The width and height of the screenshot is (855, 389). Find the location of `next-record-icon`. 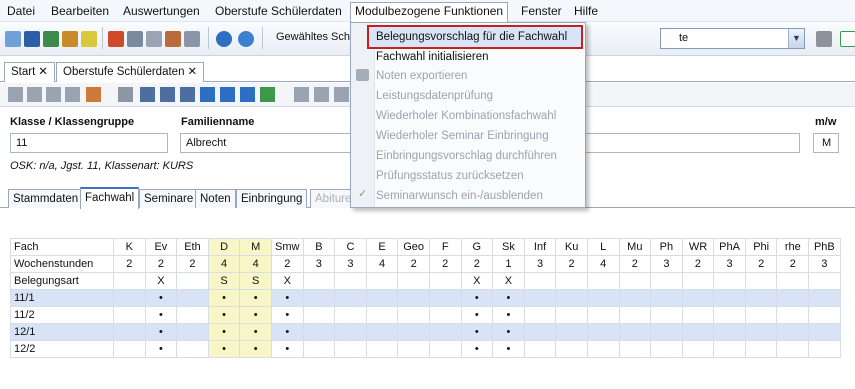

next-record-icon is located at coordinates (207, 94).